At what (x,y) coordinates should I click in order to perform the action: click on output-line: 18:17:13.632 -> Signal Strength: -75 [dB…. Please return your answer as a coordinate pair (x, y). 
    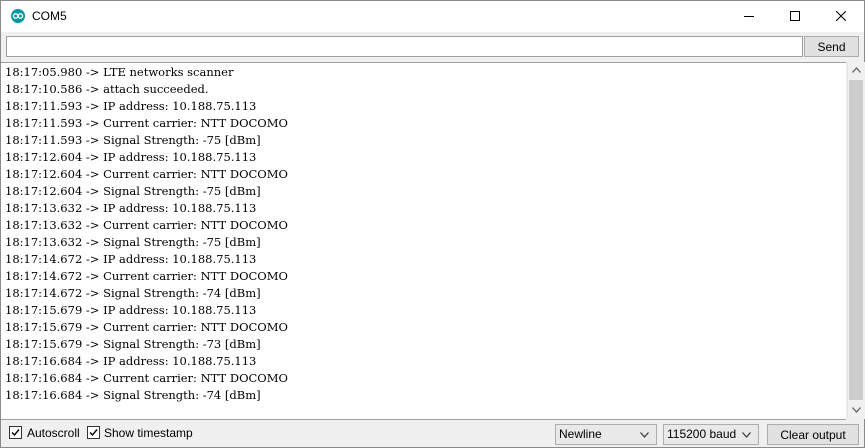
    Looking at the image, I should click on (133, 242).